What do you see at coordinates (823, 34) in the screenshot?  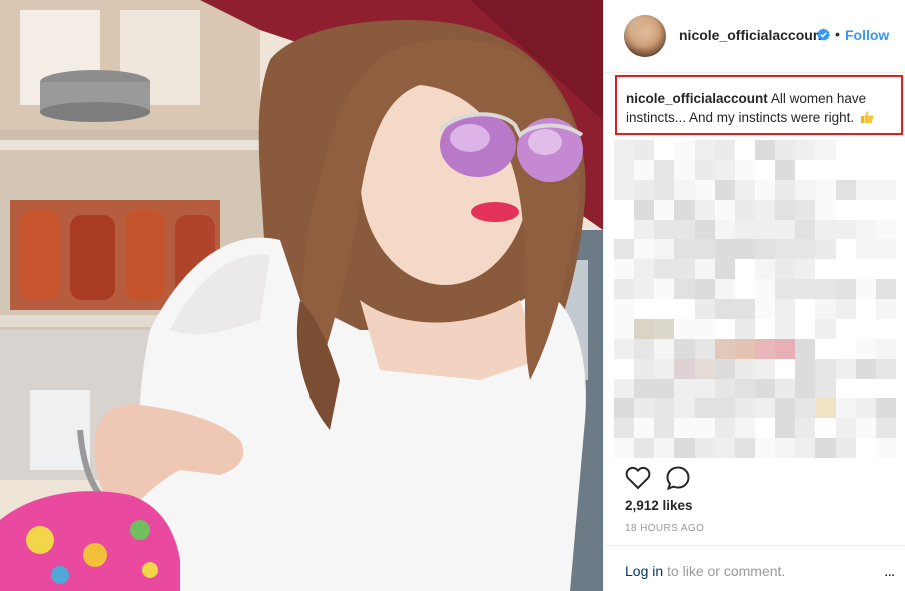 I see `verified-badge-icon` at bounding box center [823, 34].